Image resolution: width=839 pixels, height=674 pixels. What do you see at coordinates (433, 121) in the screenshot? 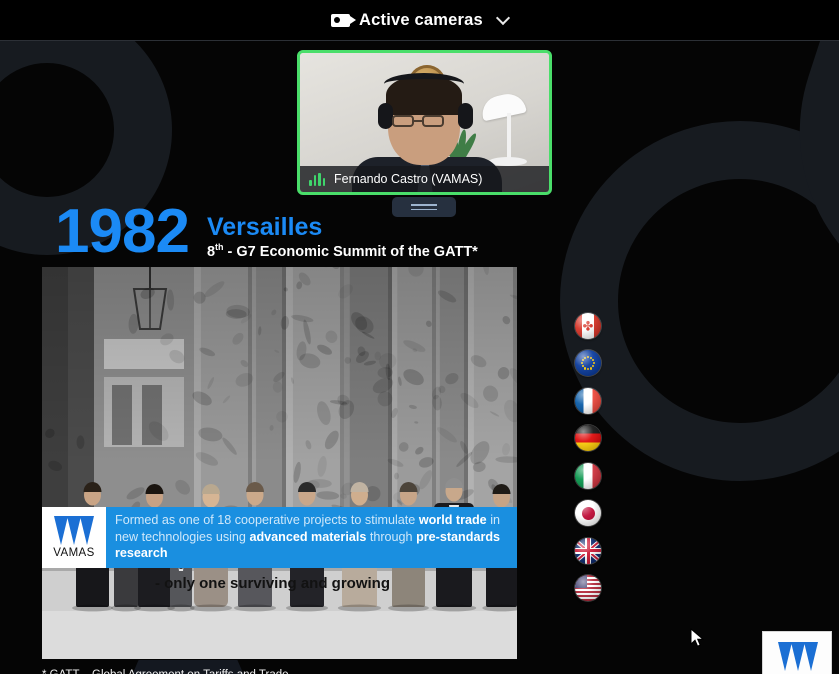
I see `eyeglass-right` at bounding box center [433, 121].